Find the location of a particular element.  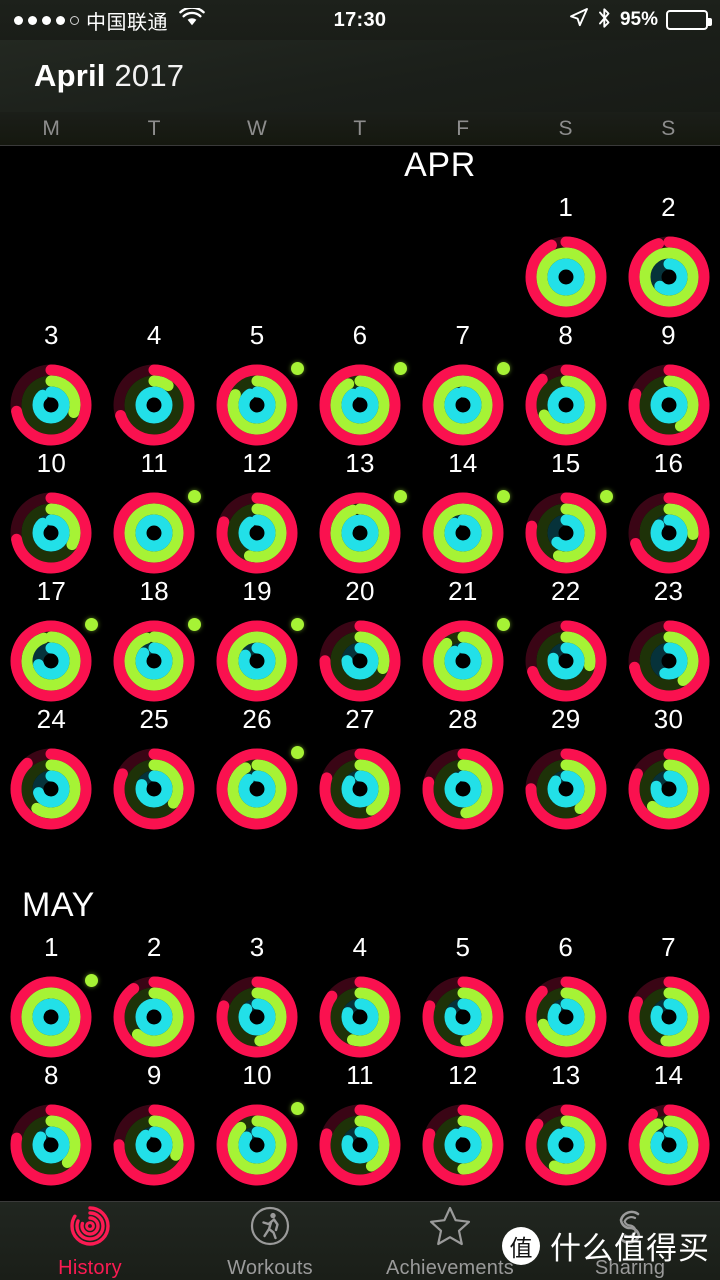

day-cell: 22 is located at coordinates (565, 640).